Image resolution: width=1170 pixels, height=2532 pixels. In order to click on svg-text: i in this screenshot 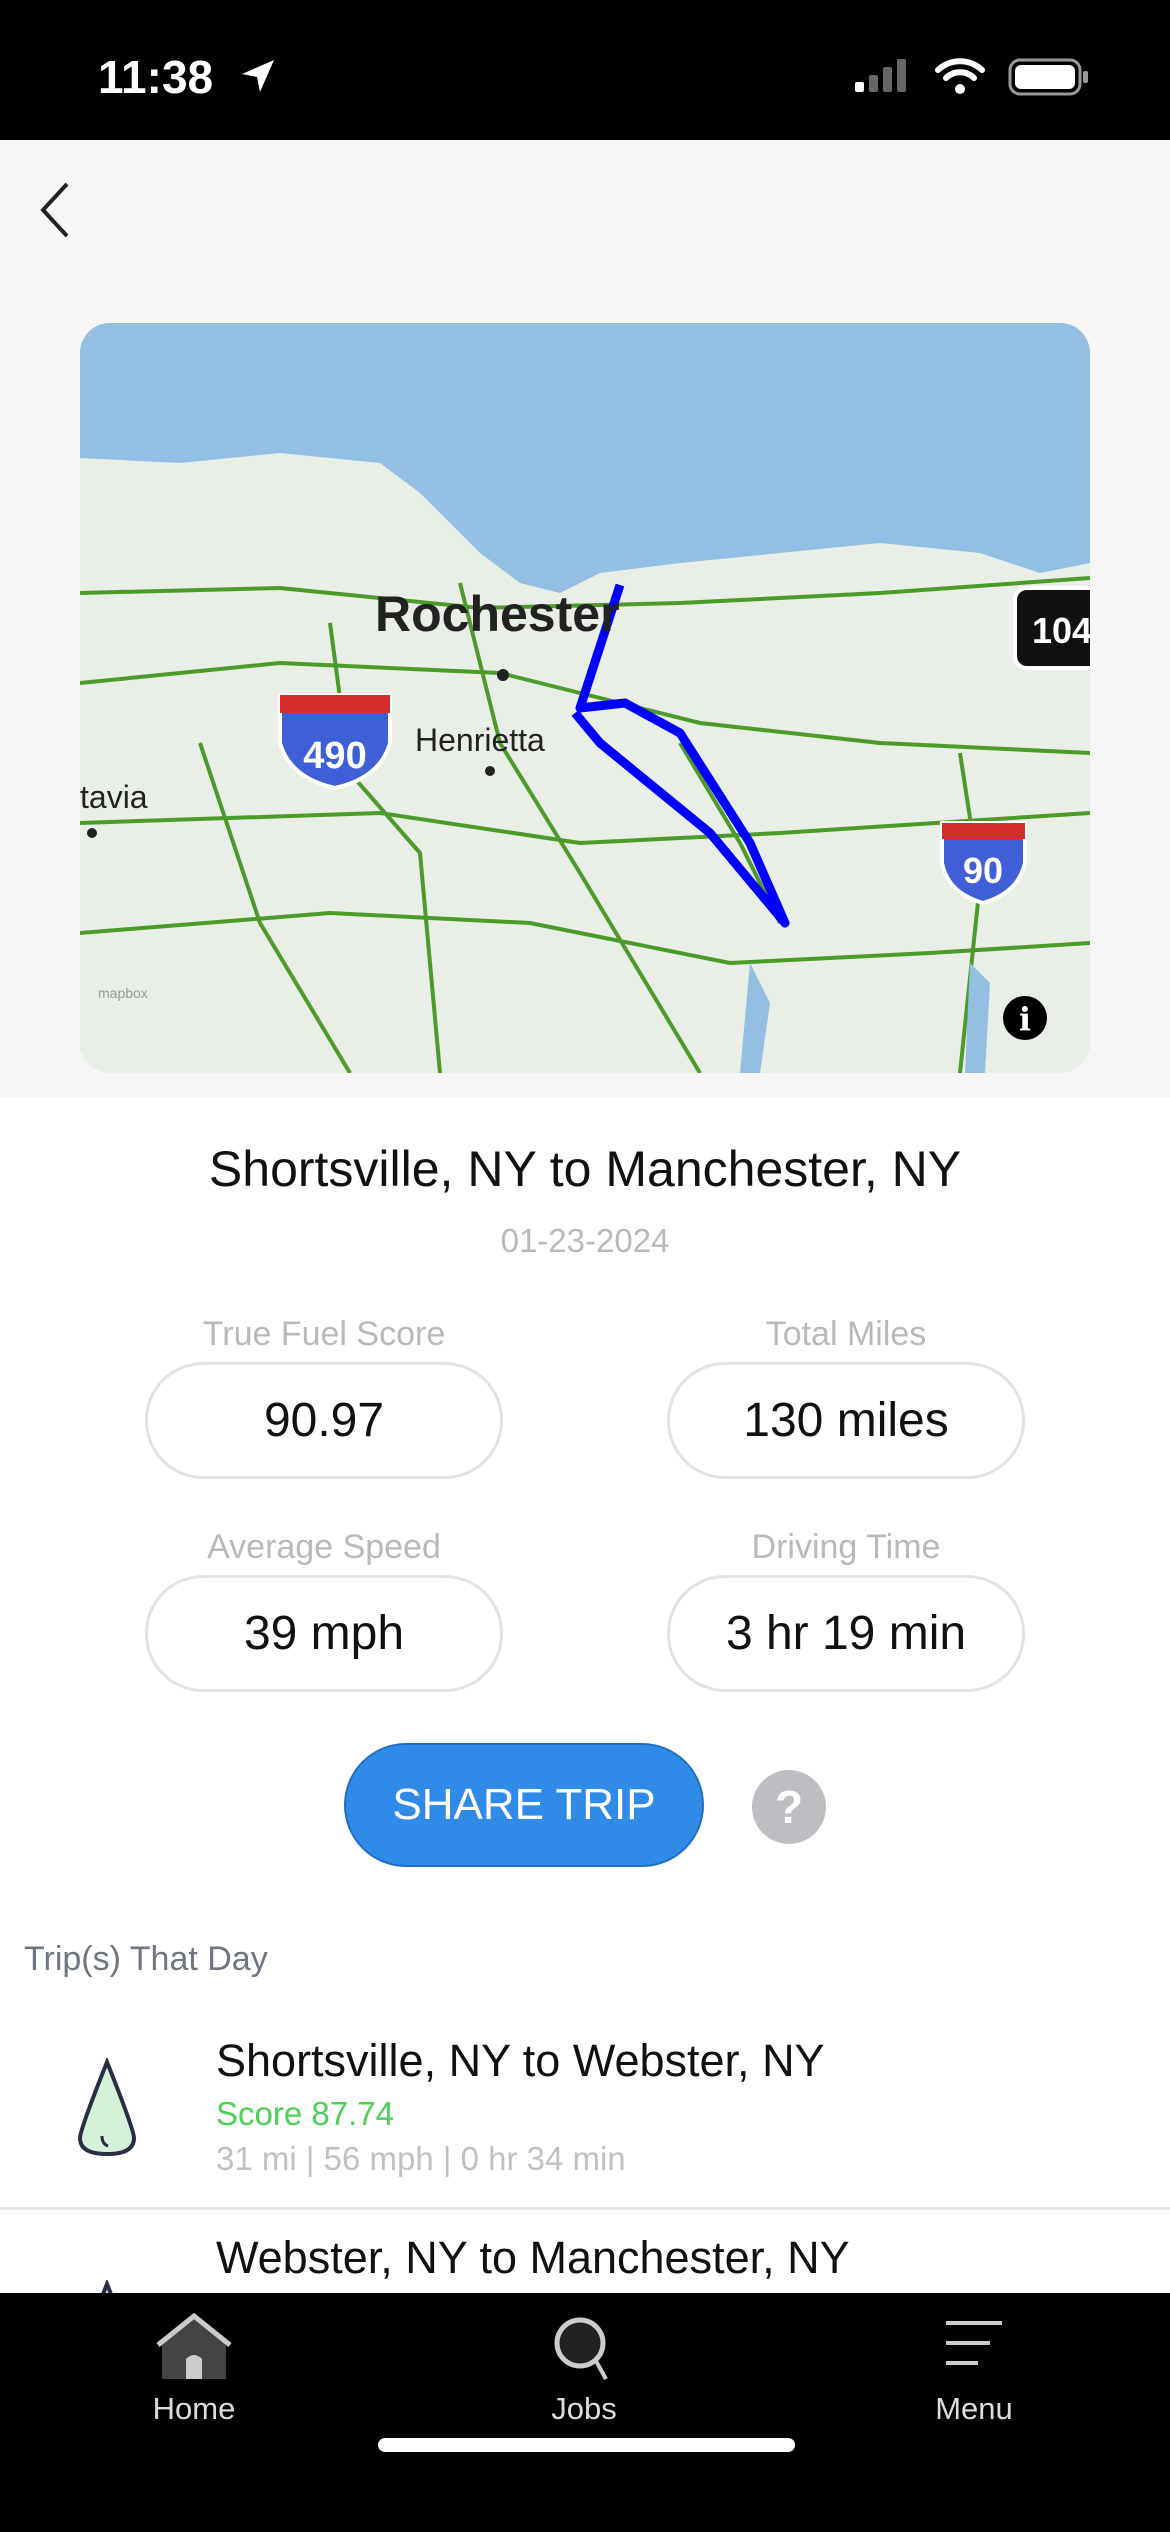, I will do `click(1025, 1019)`.